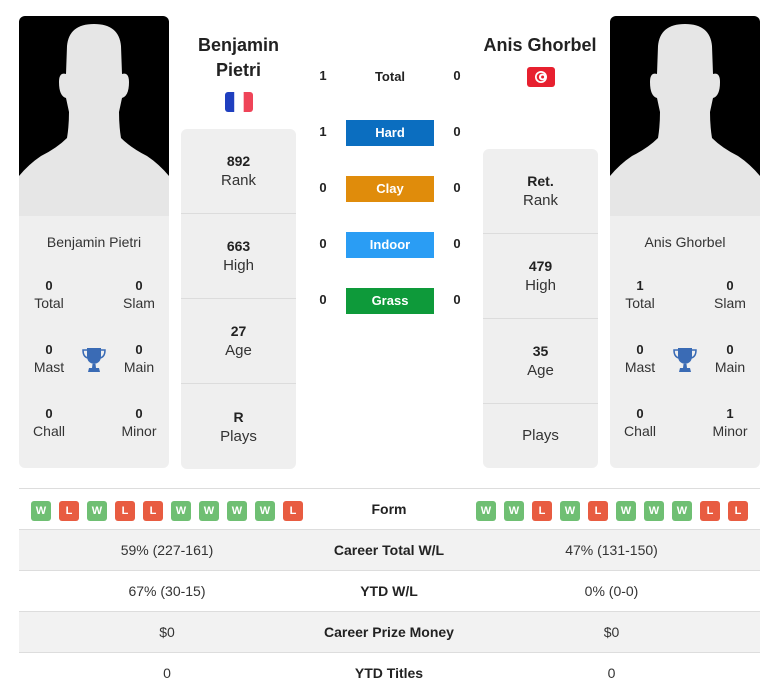  I want to click on player2-plays: Plays, so click(540, 435).